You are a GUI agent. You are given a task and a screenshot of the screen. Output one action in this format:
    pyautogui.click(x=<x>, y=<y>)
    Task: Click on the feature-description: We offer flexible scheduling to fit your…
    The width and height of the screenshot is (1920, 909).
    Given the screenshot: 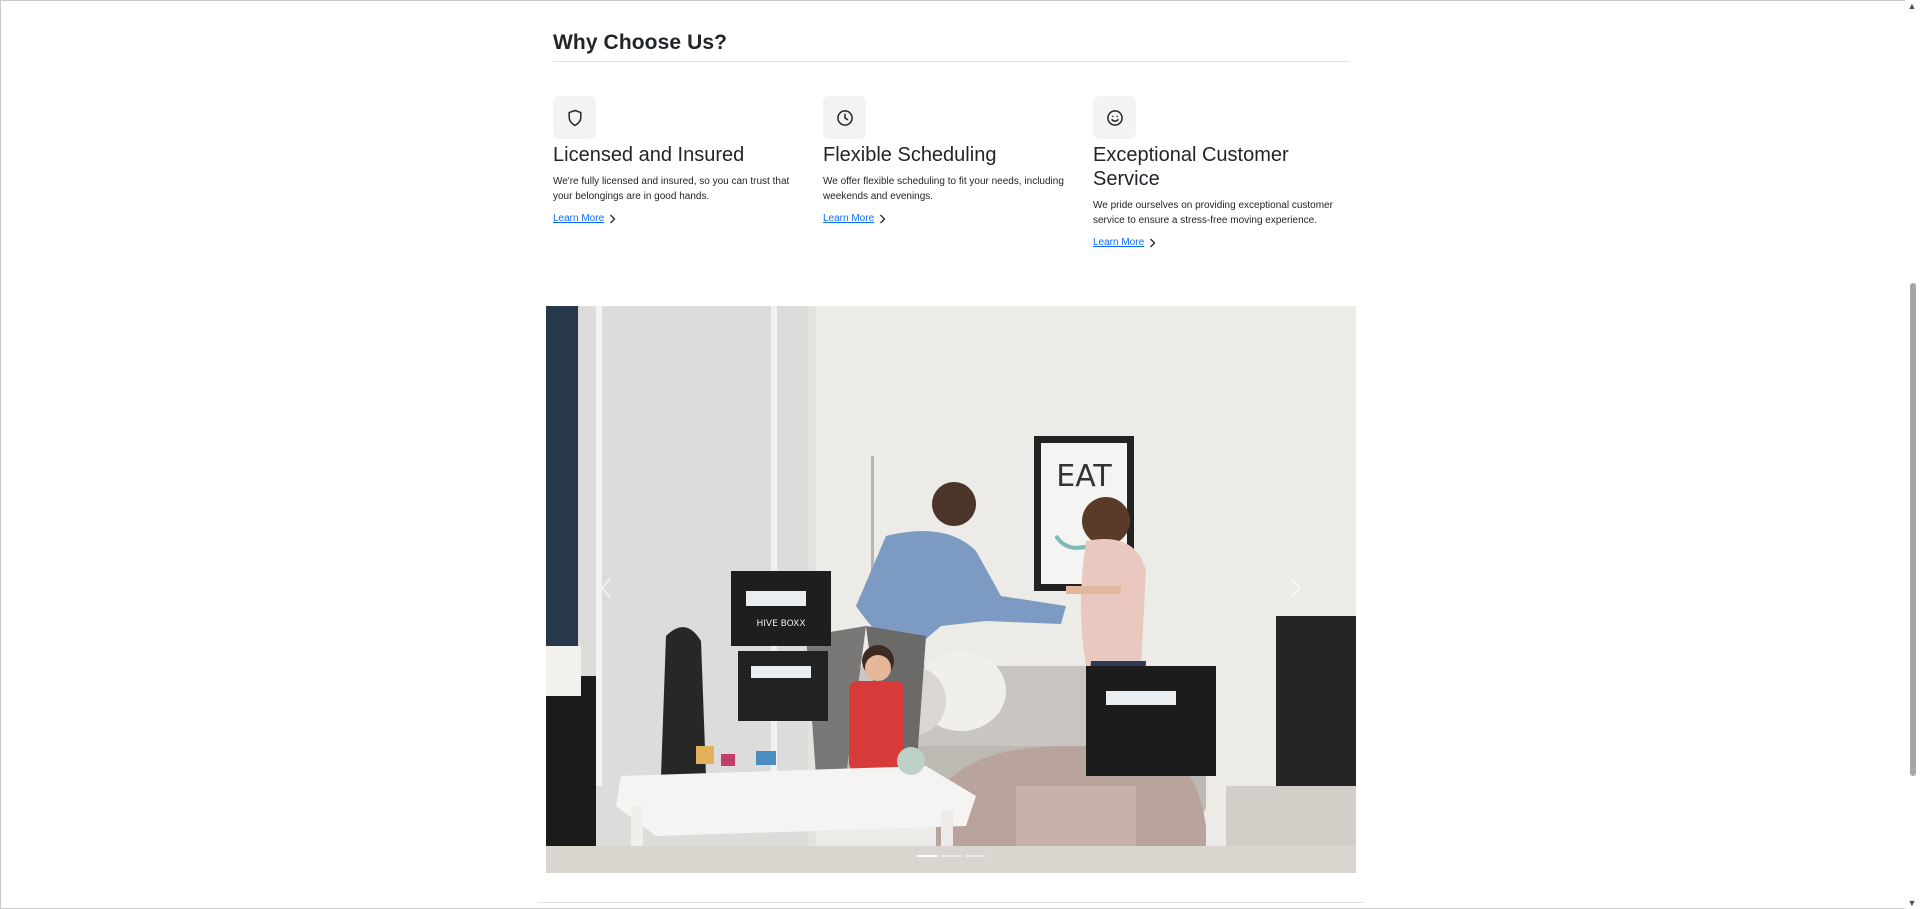 What is the action you would take?
    pyautogui.click(x=943, y=189)
    